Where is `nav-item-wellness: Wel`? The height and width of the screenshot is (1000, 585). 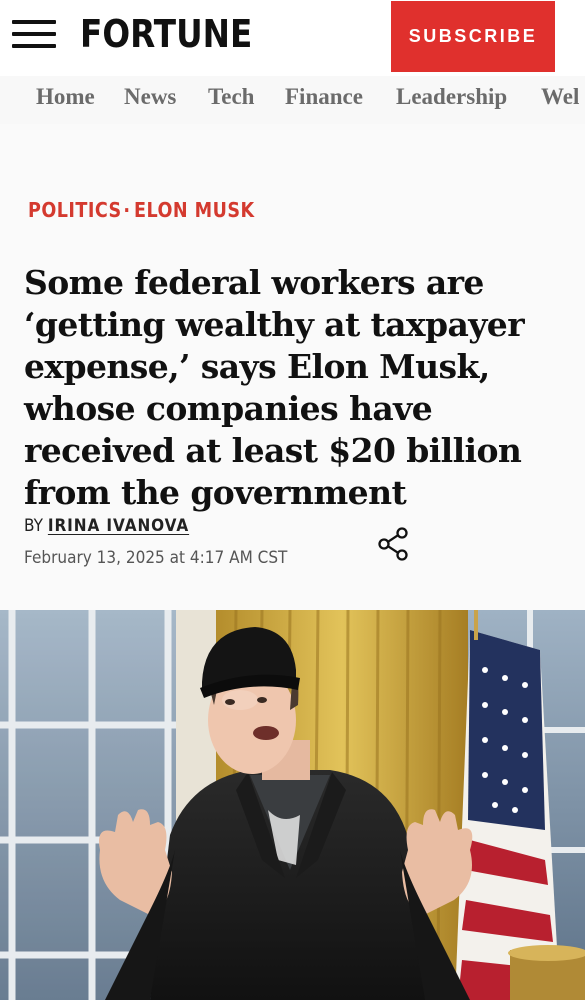 nav-item-wellness: Wel is located at coordinates (560, 97).